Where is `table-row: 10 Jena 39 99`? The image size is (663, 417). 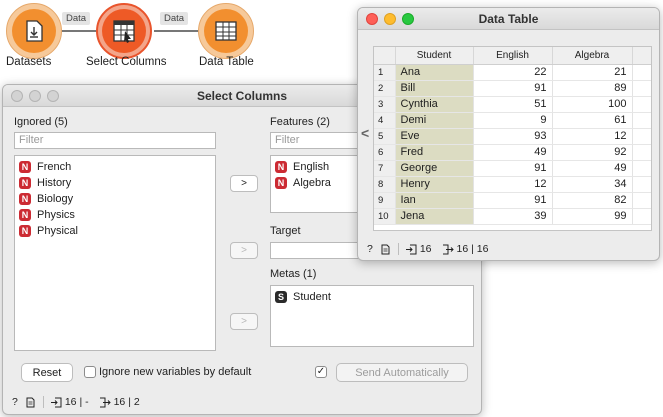 table-row: 10 Jena 39 99 is located at coordinates (512, 216).